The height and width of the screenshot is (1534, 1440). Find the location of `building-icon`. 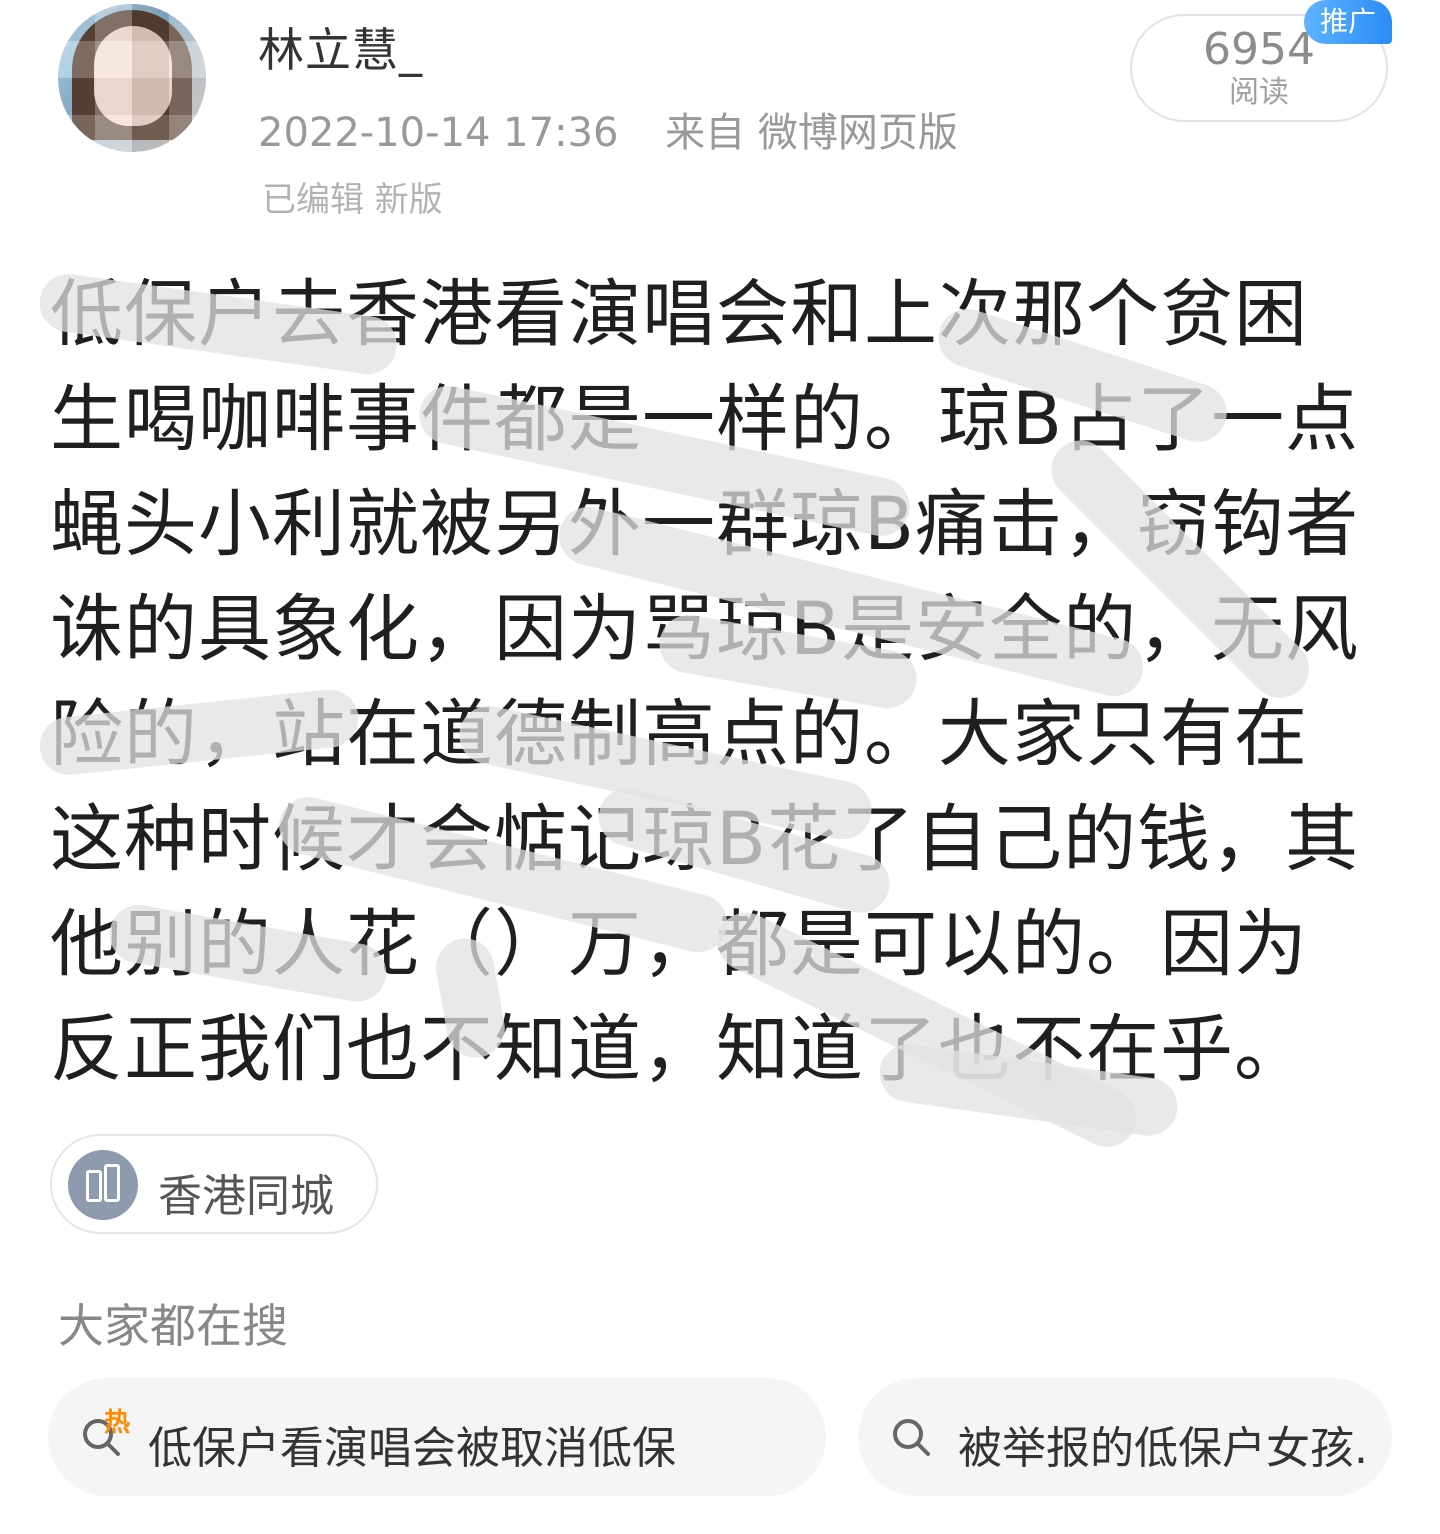

building-icon is located at coordinates (103, 1185).